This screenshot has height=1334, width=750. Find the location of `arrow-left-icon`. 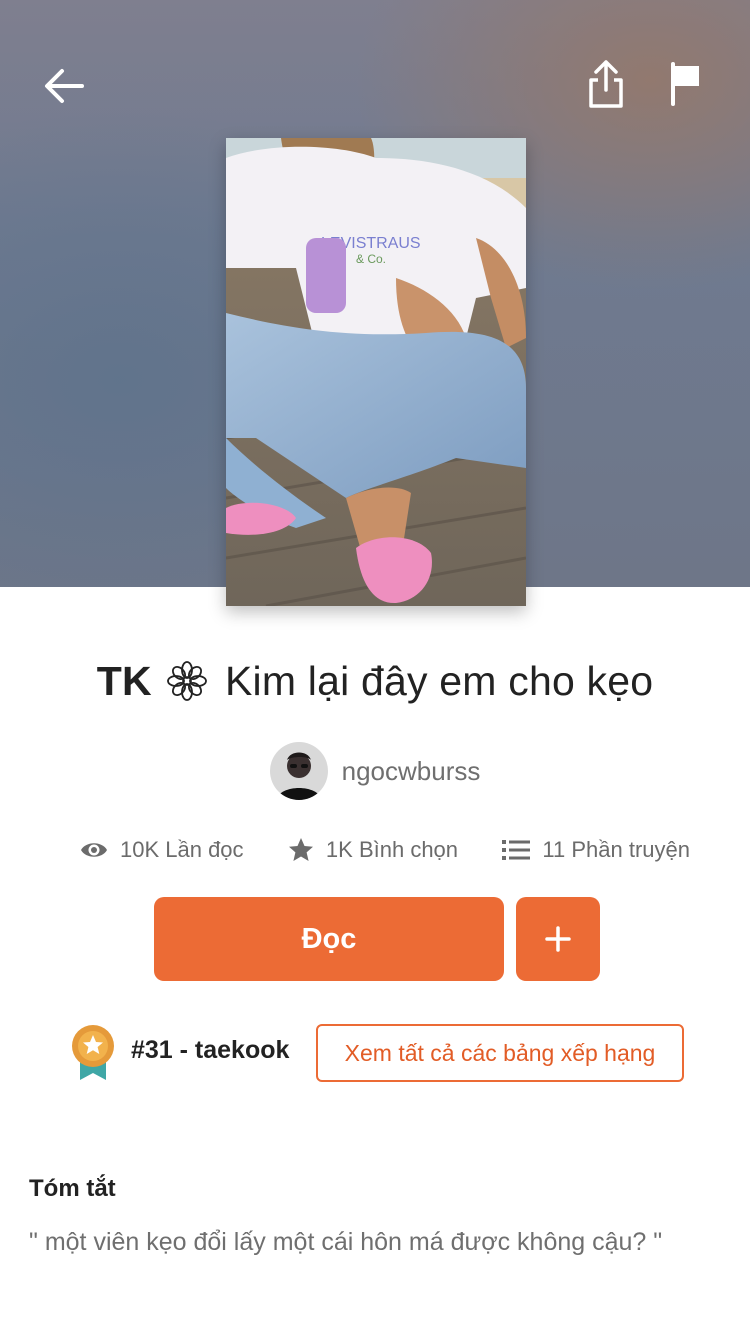

arrow-left-icon is located at coordinates (64, 86).